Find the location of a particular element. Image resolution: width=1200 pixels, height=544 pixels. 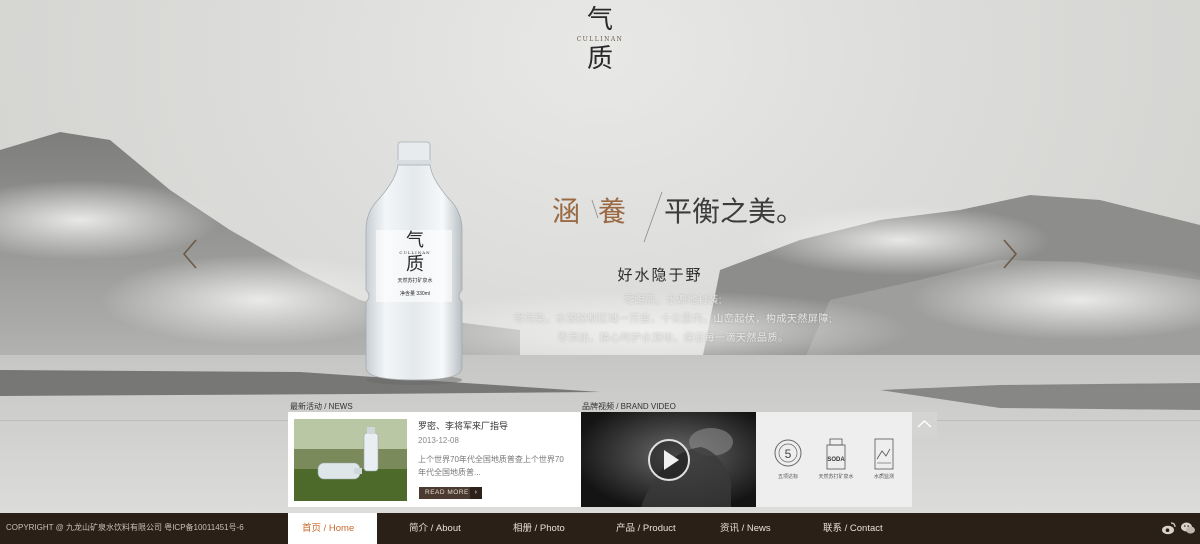

news-section-label: 最新活动 / NEWS is located at coordinates (321, 406).